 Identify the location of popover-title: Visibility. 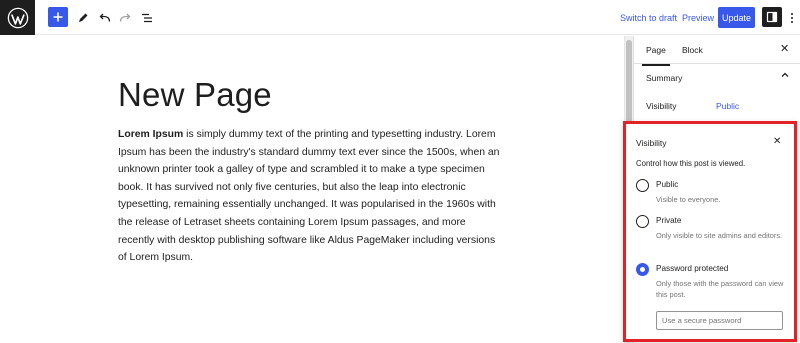
(651, 143).